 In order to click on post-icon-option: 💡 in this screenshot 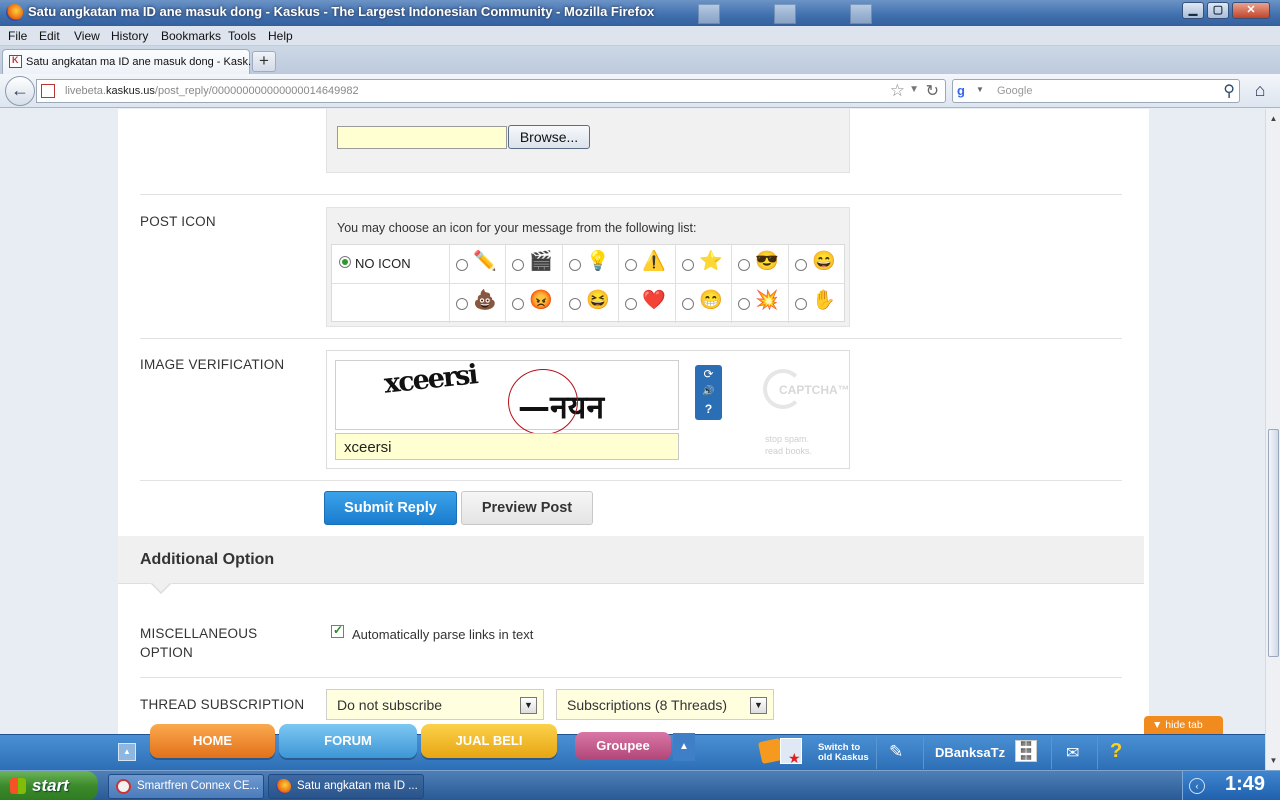, I will do `click(591, 264)`.